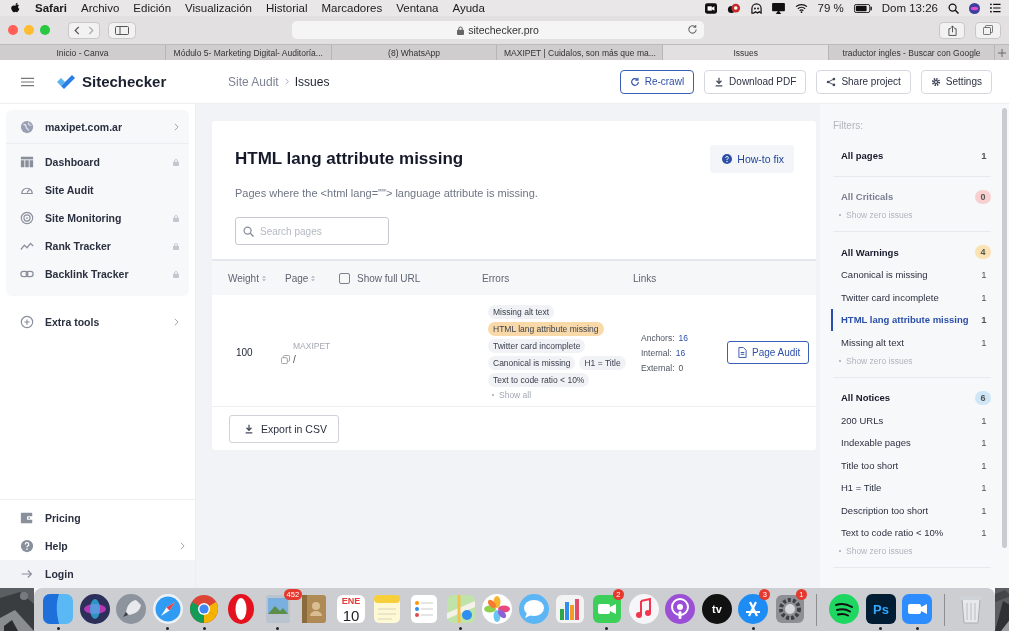 This screenshot has width=1009, height=631. Describe the element at coordinates (753, 608) in the screenshot. I see `app-store-icon` at that location.